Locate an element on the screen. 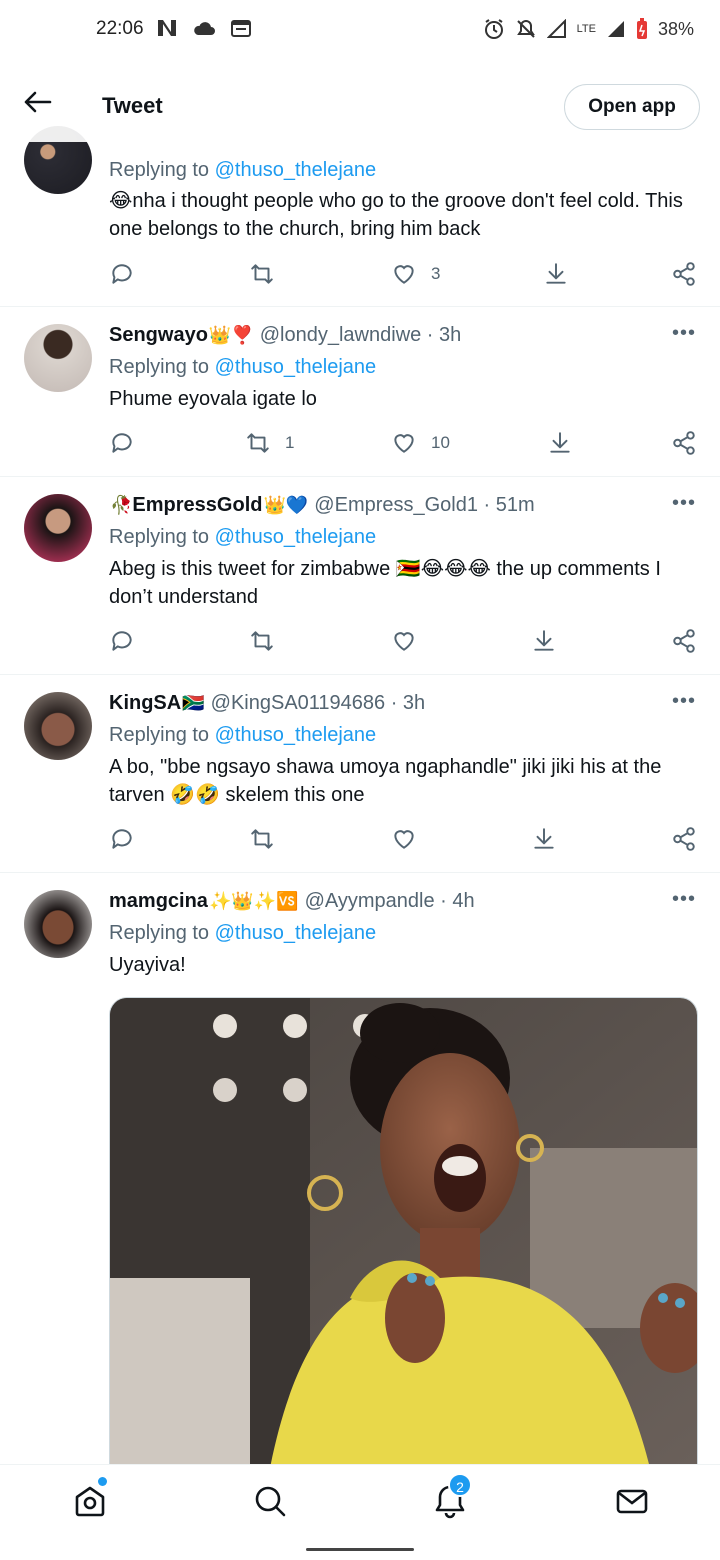 This screenshot has height=1560, width=720. handle-time: @KingSA01194686 · 3h is located at coordinates (318, 703).